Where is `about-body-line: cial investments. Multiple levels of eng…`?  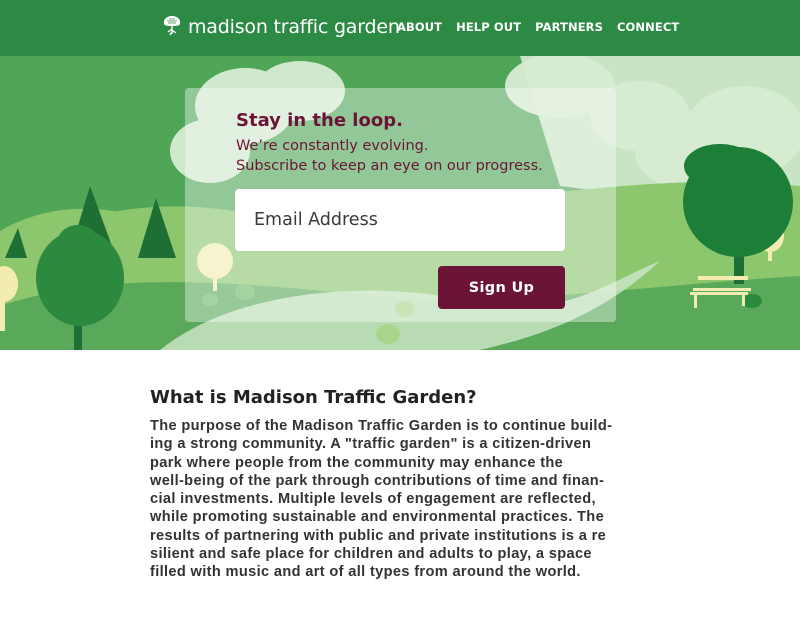 about-body-line: cial investments. Multiple levels of eng… is located at coordinates (373, 499).